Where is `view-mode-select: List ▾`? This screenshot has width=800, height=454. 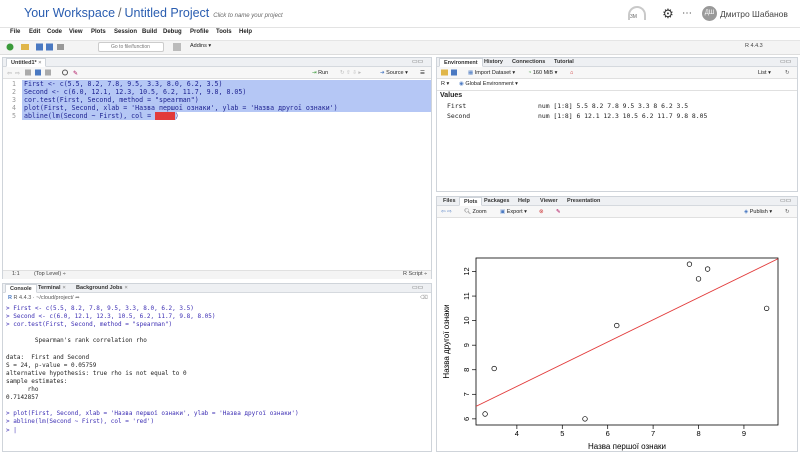
view-mode-select: List ▾ is located at coordinates (764, 73).